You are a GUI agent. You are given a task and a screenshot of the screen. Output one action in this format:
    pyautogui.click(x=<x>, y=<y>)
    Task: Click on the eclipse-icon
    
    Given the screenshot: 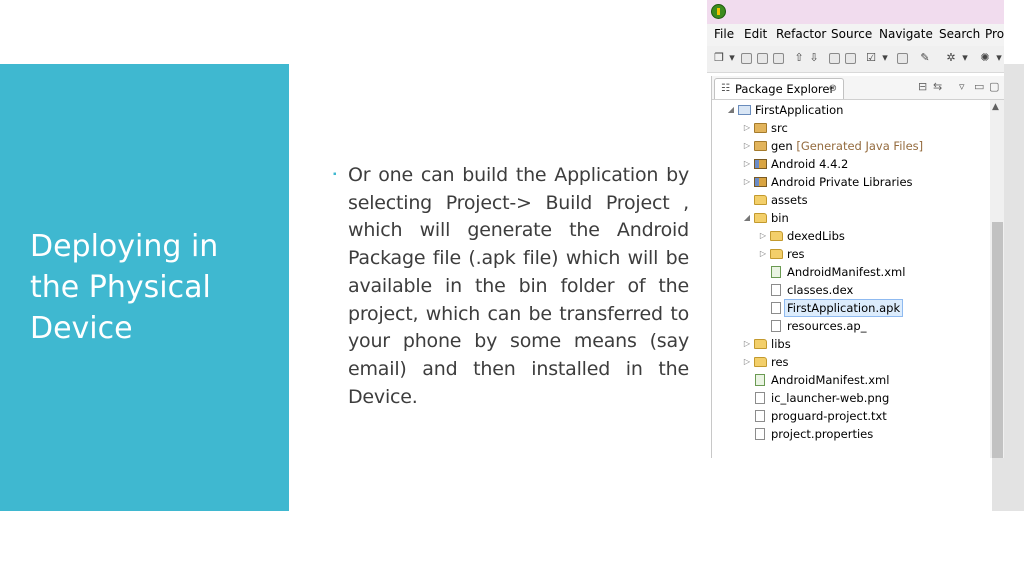 What is the action you would take?
    pyautogui.click(x=718, y=11)
    